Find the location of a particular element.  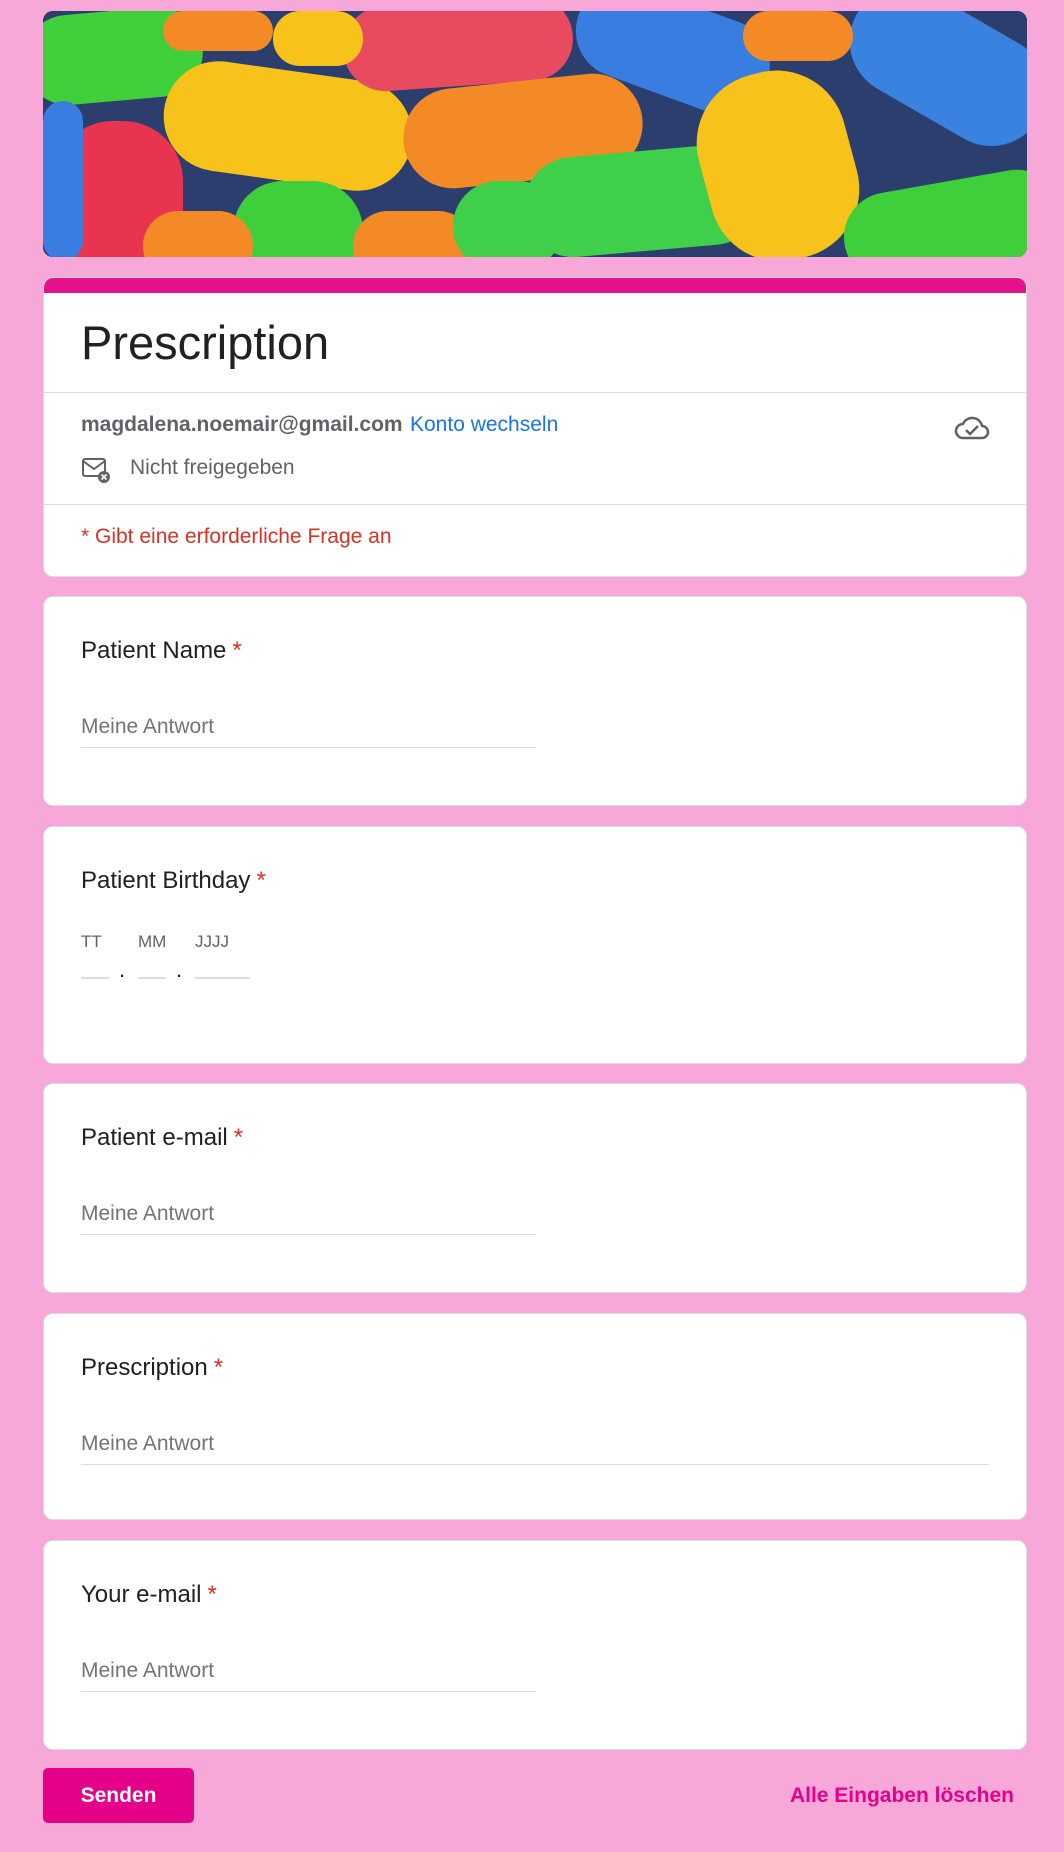

question-label: Your e-mail is located at coordinates (141, 1594).